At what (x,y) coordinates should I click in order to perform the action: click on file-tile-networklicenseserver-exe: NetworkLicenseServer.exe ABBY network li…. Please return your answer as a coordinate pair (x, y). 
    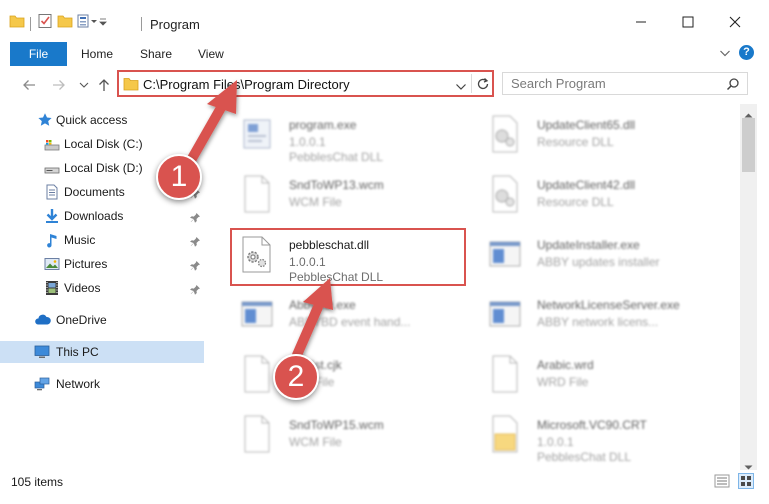
    Looking at the image, I should click on (603, 317).